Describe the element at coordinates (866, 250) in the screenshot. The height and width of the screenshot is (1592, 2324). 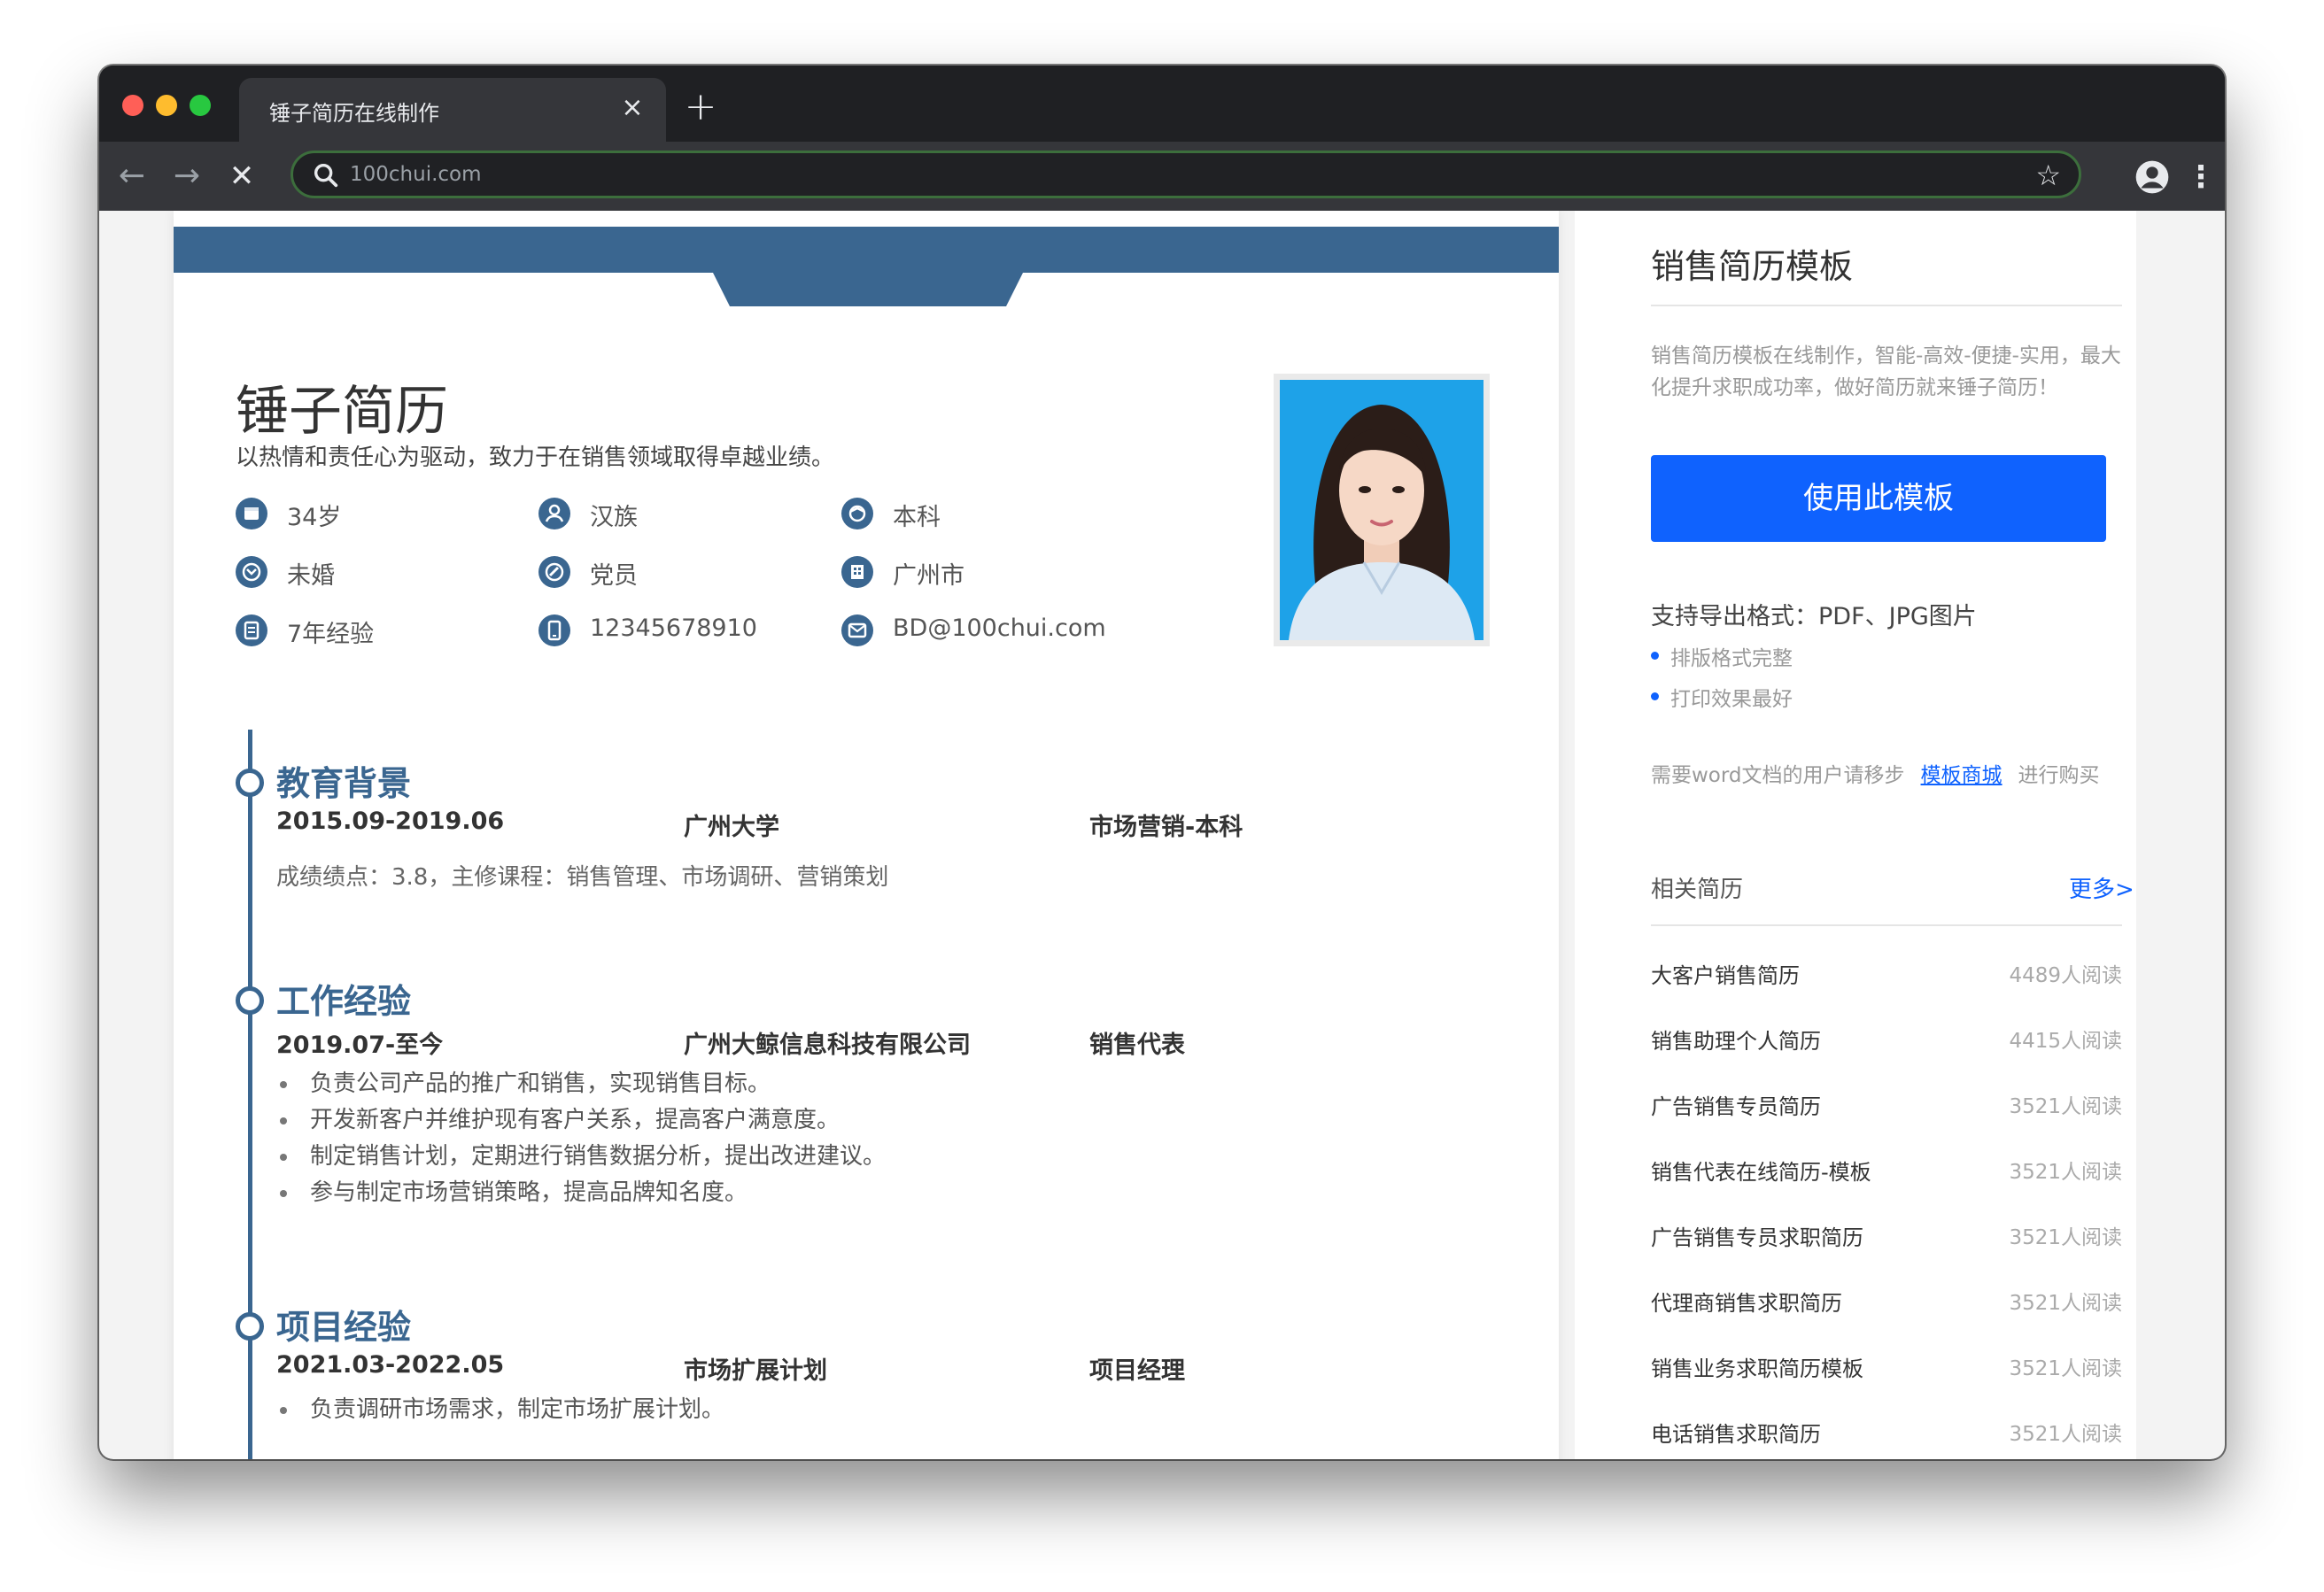
I see `resume-header-band` at that location.